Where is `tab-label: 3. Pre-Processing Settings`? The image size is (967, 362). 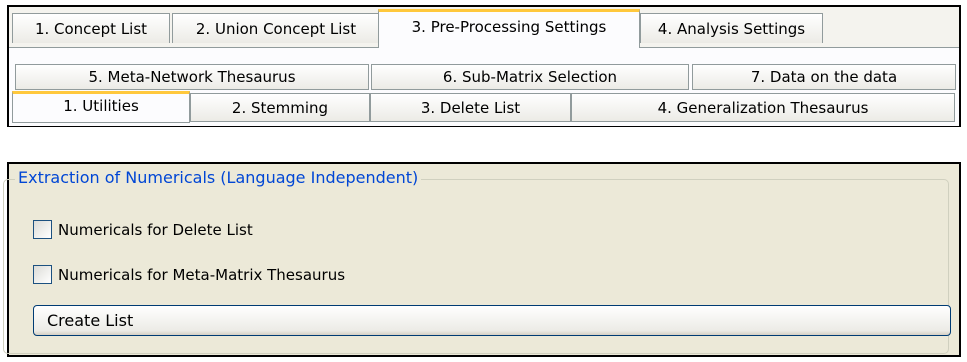 tab-label: 3. Pre-Processing Settings is located at coordinates (509, 27).